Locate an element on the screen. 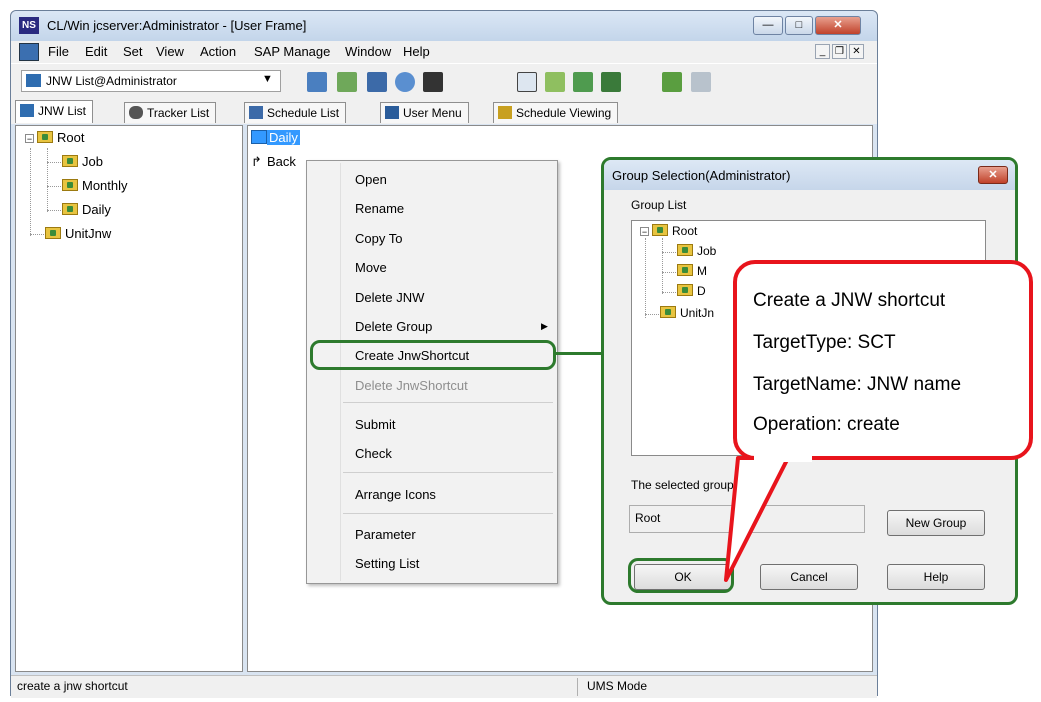 This screenshot has width=1041, height=702. menu-file: File is located at coordinates (58, 51).